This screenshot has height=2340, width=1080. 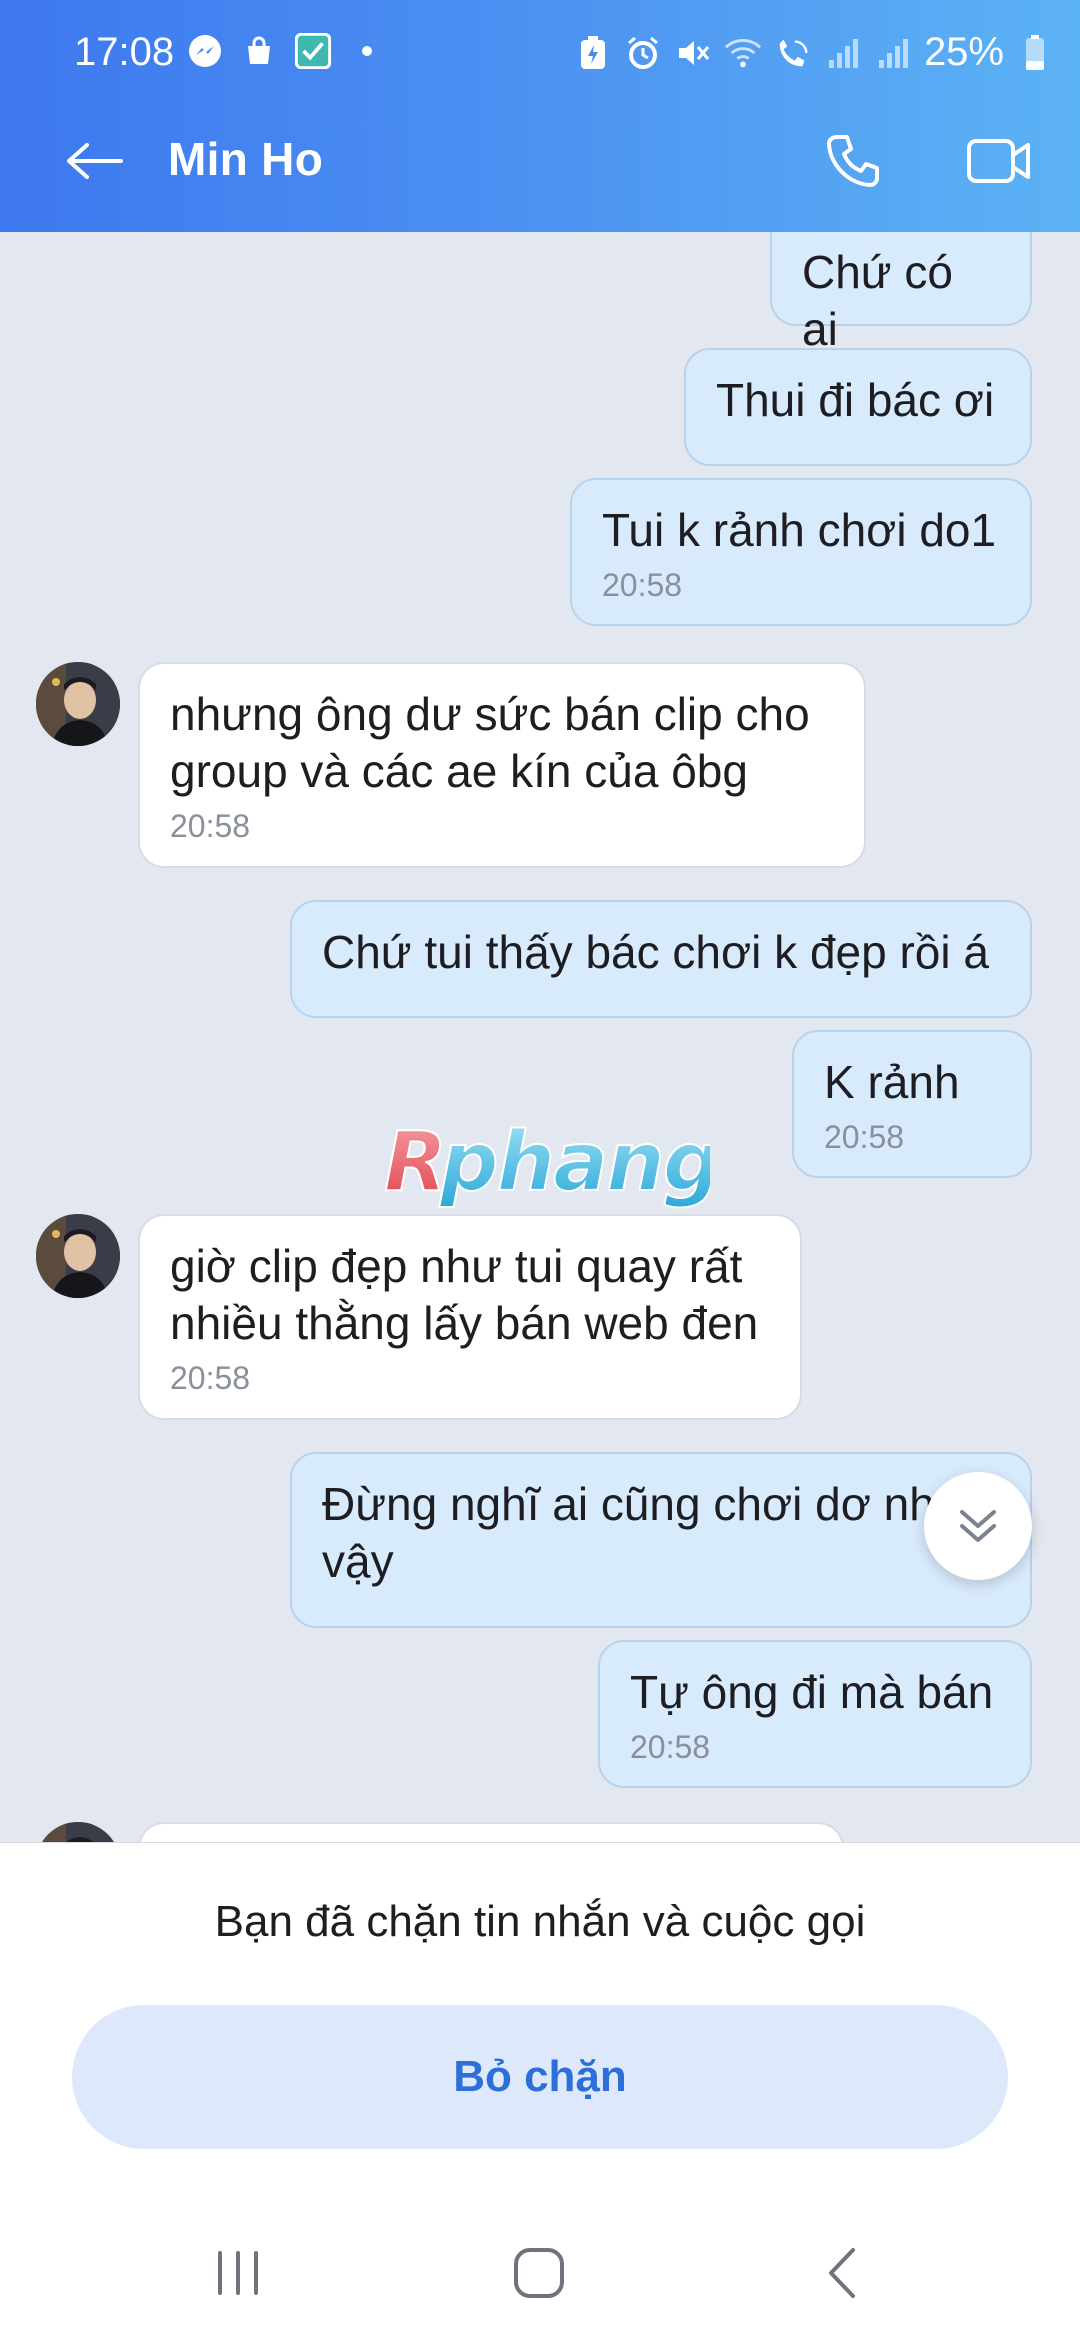 What do you see at coordinates (540, 1921) in the screenshot?
I see `blocked-notice: Bạn đã chặn tin nhắn và cuộc gọi` at bounding box center [540, 1921].